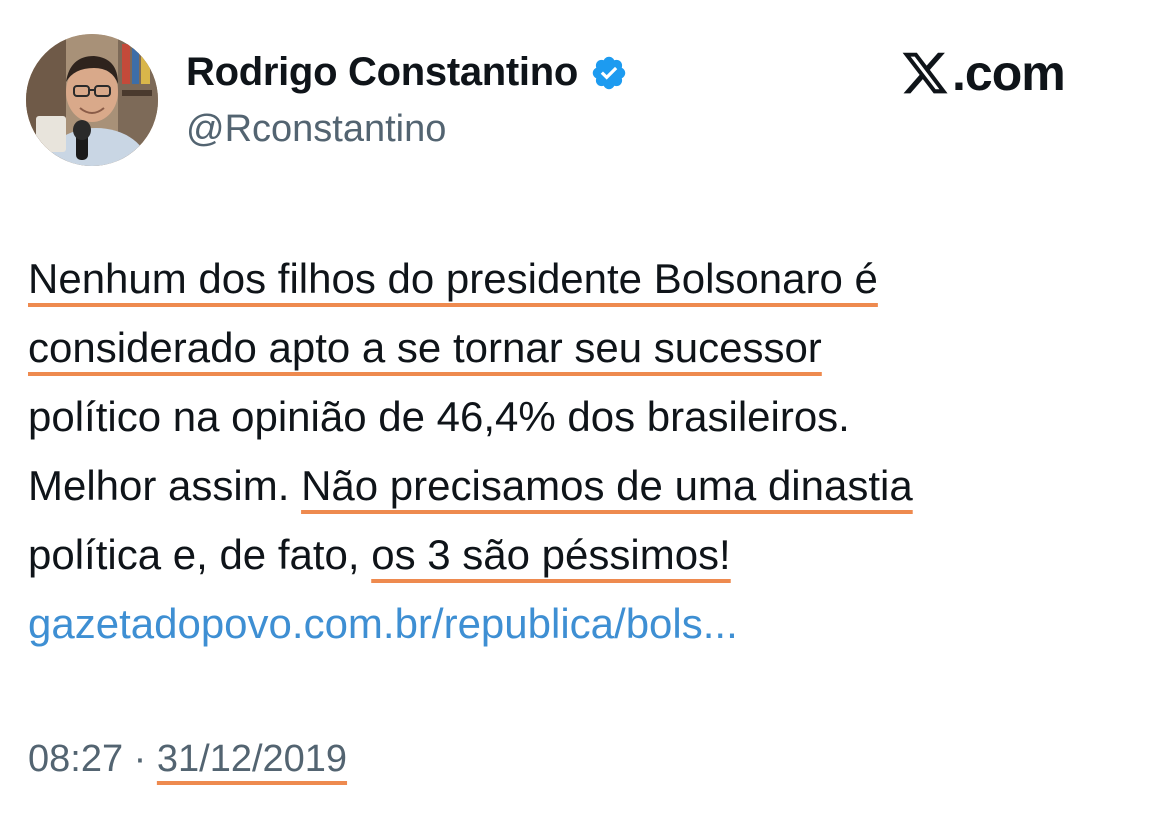 The height and width of the screenshot is (826, 1170). I want to click on tweet-timestamp: 08:27 · 31/12/2019, so click(187, 759).